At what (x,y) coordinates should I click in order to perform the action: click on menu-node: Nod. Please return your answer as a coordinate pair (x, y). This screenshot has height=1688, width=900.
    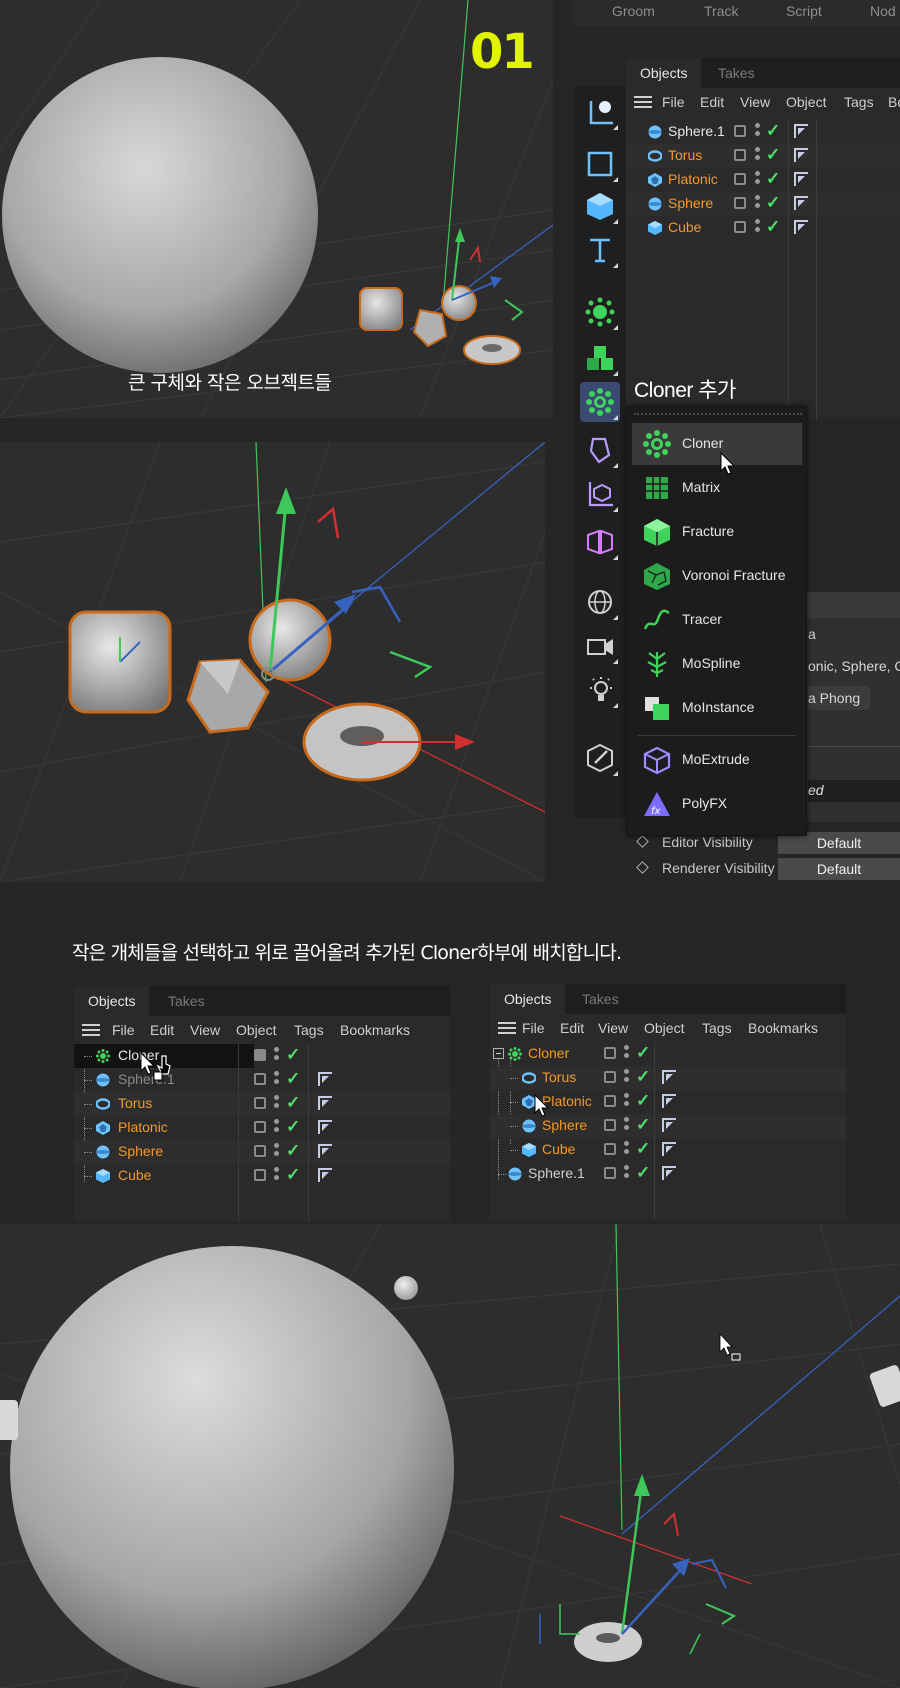
    Looking at the image, I should click on (883, 11).